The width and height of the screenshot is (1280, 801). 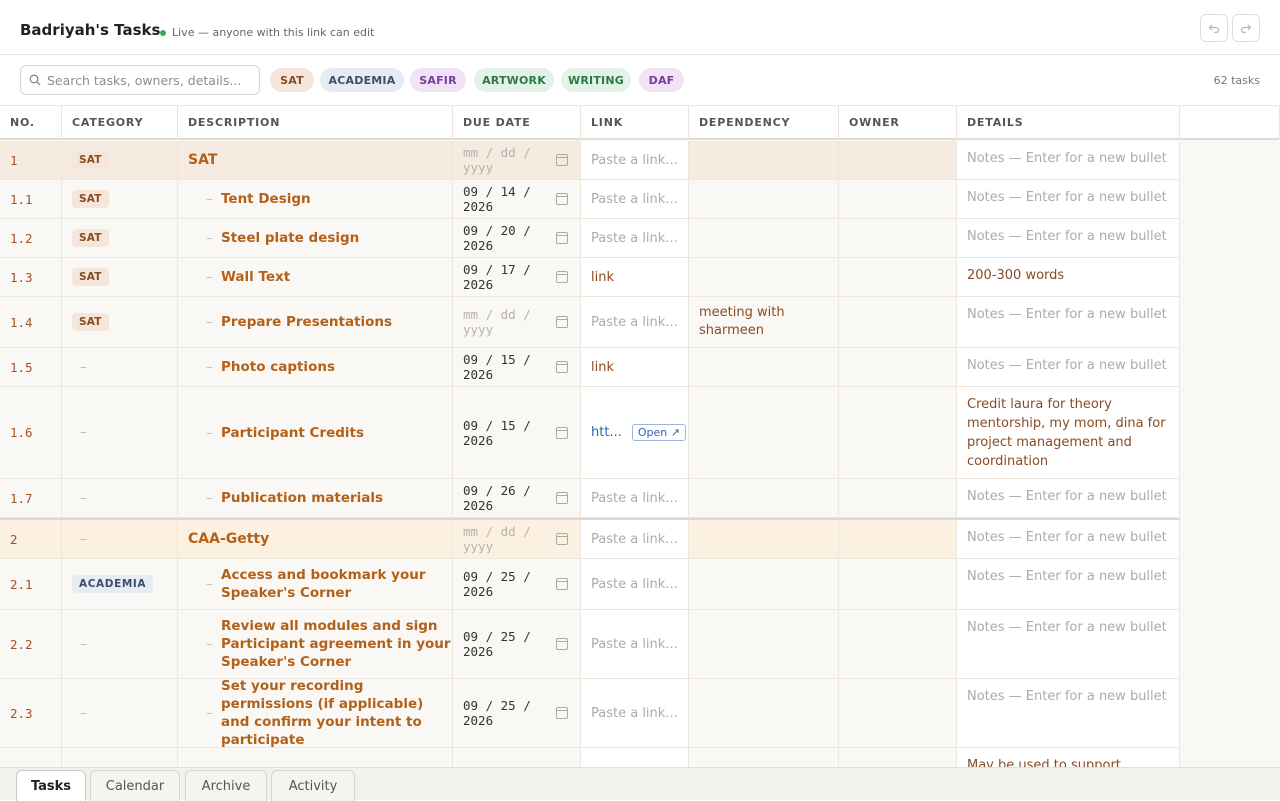 What do you see at coordinates (315, 498) in the screenshot?
I see `task-description: Publication materials` at bounding box center [315, 498].